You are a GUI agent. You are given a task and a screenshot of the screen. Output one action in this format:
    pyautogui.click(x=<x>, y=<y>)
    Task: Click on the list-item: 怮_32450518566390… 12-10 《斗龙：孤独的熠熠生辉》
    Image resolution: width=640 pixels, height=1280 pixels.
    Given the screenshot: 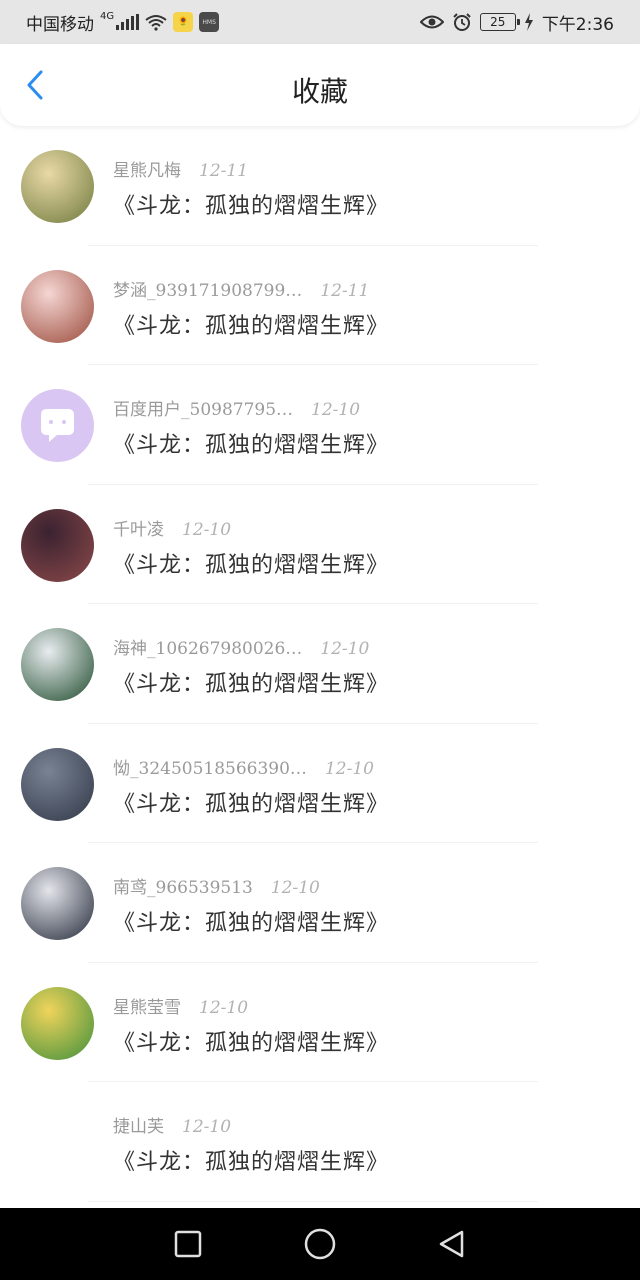 What is the action you would take?
    pyautogui.click(x=320, y=783)
    